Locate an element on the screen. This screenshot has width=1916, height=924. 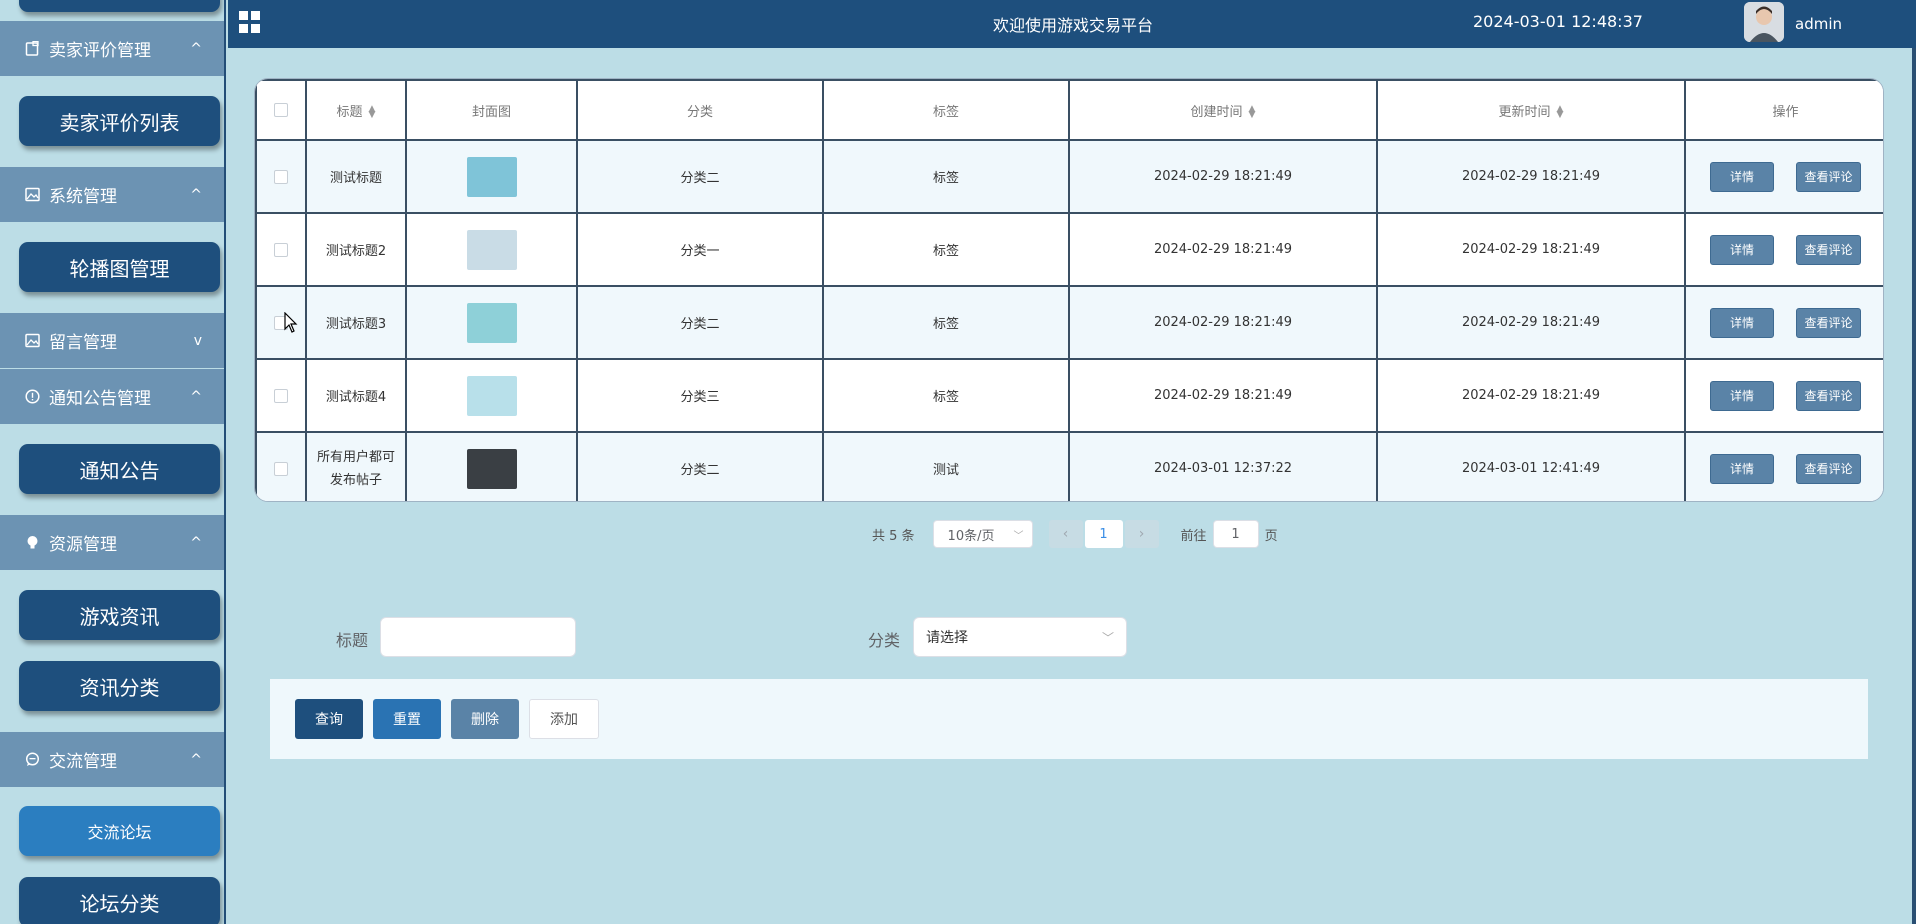
sidebar-group-system: 系统管理 ^ is located at coordinates (112, 194).